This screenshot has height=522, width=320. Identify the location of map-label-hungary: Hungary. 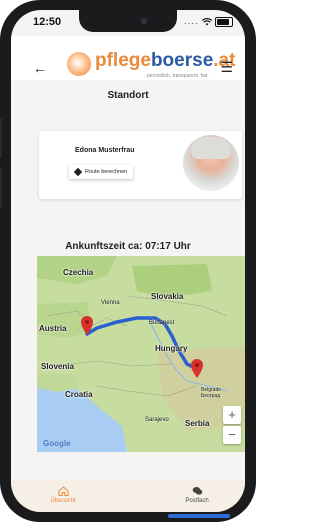
(171, 348).